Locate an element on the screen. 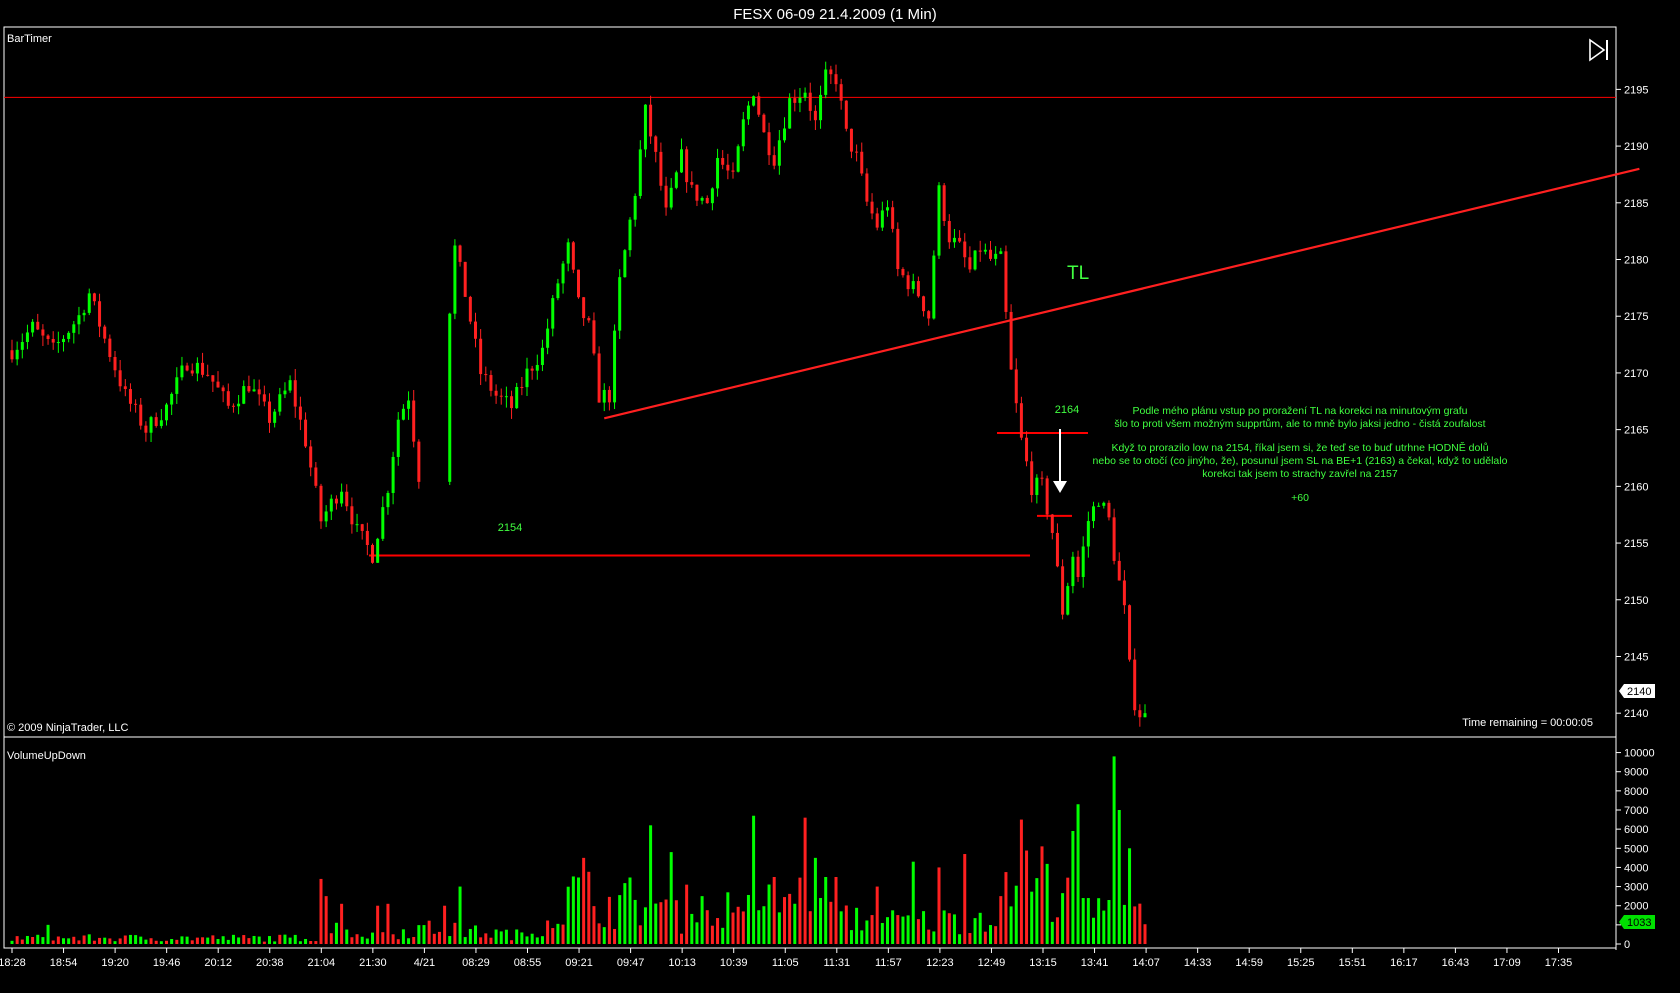 The width and height of the screenshot is (1680, 993). time-tick-label: 17:09 is located at coordinates (1507, 963).